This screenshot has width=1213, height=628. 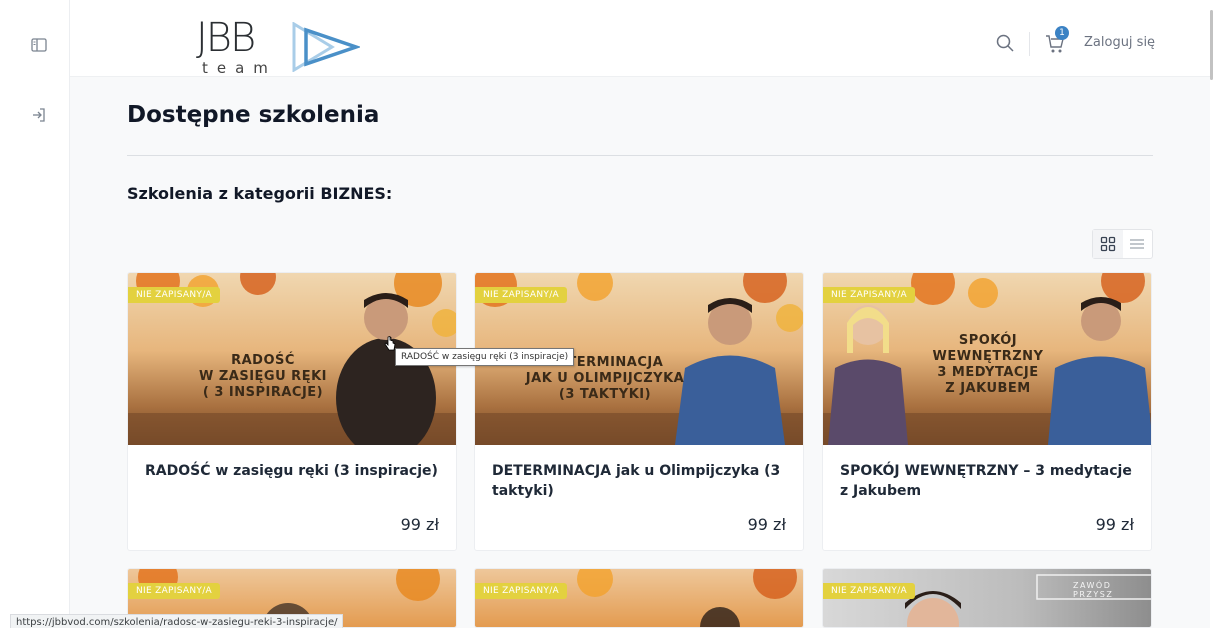 I want to click on logo-text: JBB, so click(x=226, y=38).